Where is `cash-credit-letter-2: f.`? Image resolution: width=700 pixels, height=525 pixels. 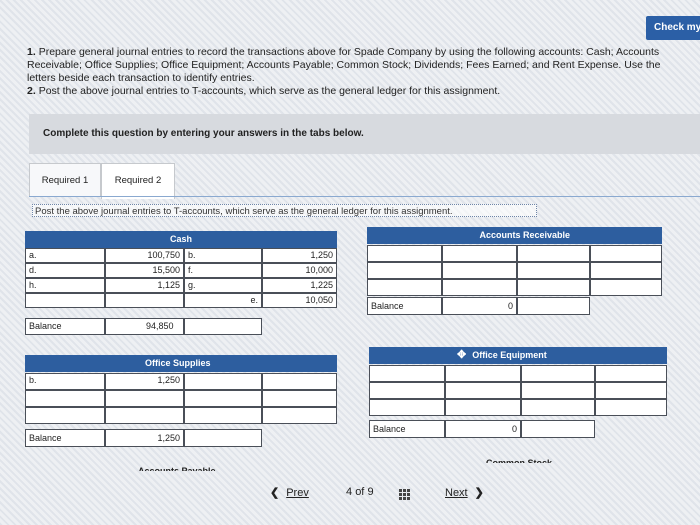
cash-credit-letter-2: f. is located at coordinates (223, 270).